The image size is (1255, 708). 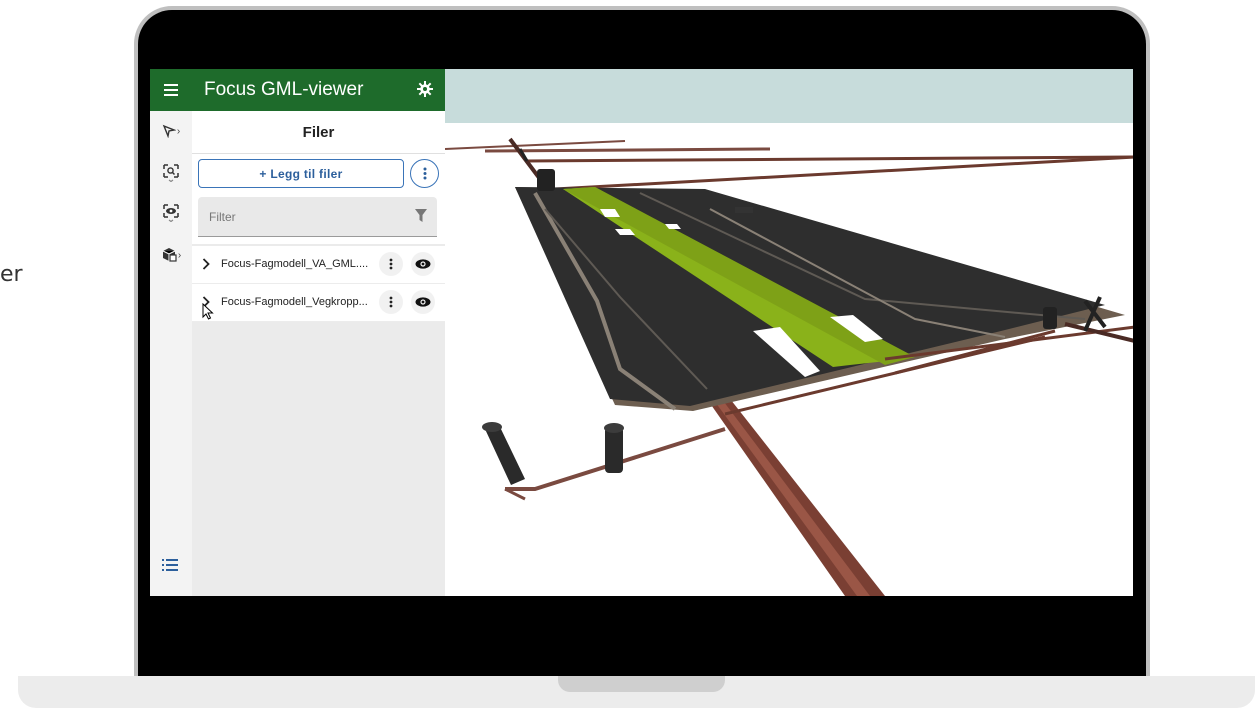 I want to click on view-button, so click(x=171, y=213).